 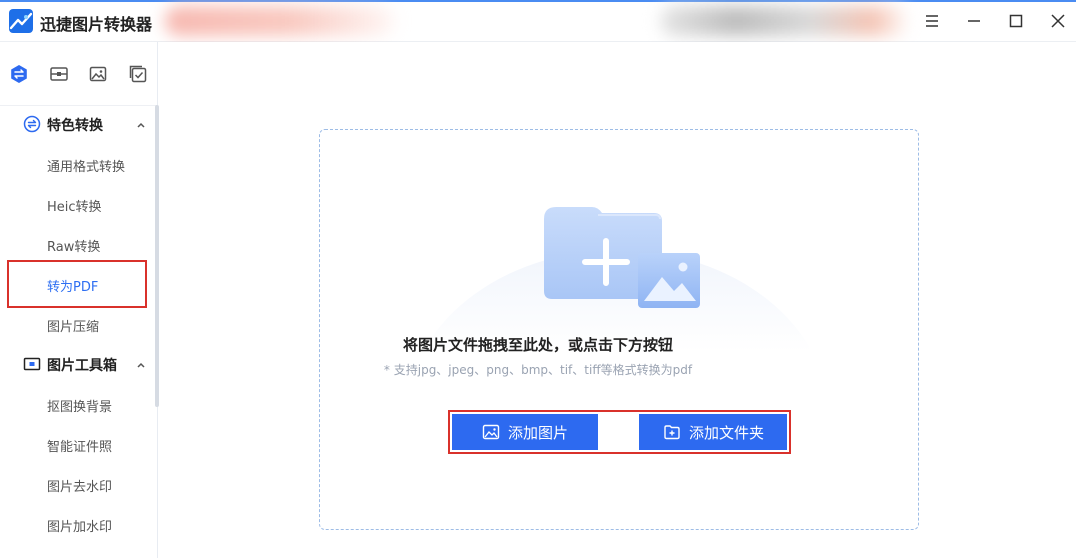 What do you see at coordinates (75, 126) in the screenshot?
I see `section-label: 特色转换` at bounding box center [75, 126].